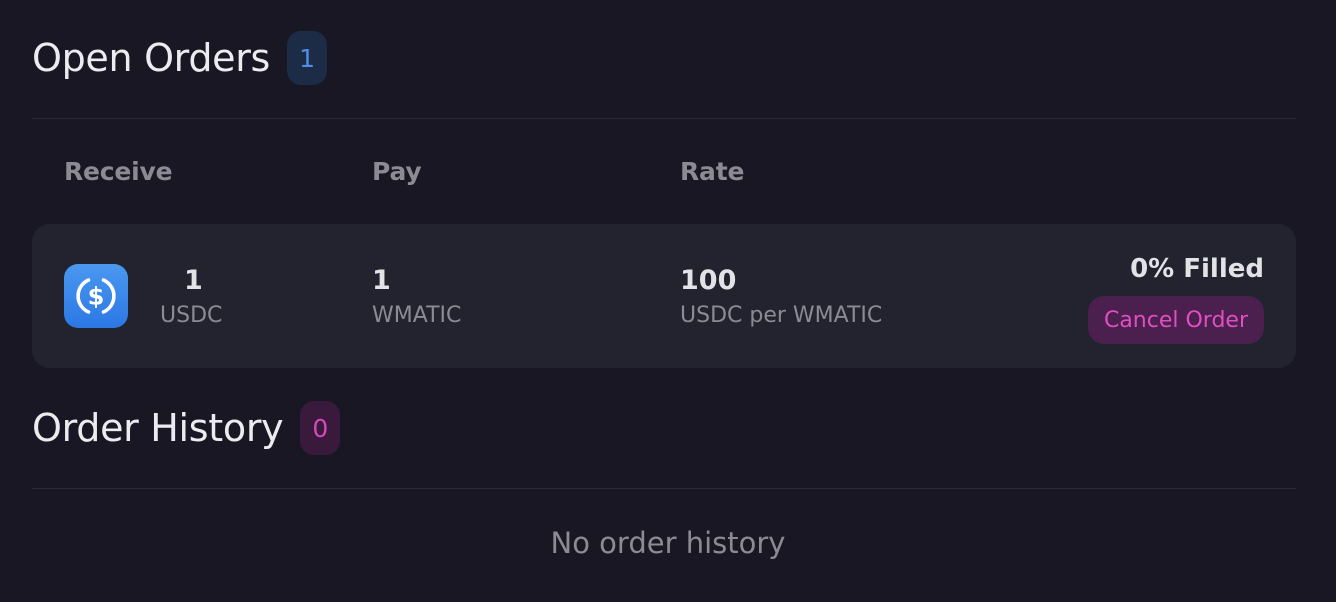  I want to click on column-header-rate: Rate, so click(712, 171).